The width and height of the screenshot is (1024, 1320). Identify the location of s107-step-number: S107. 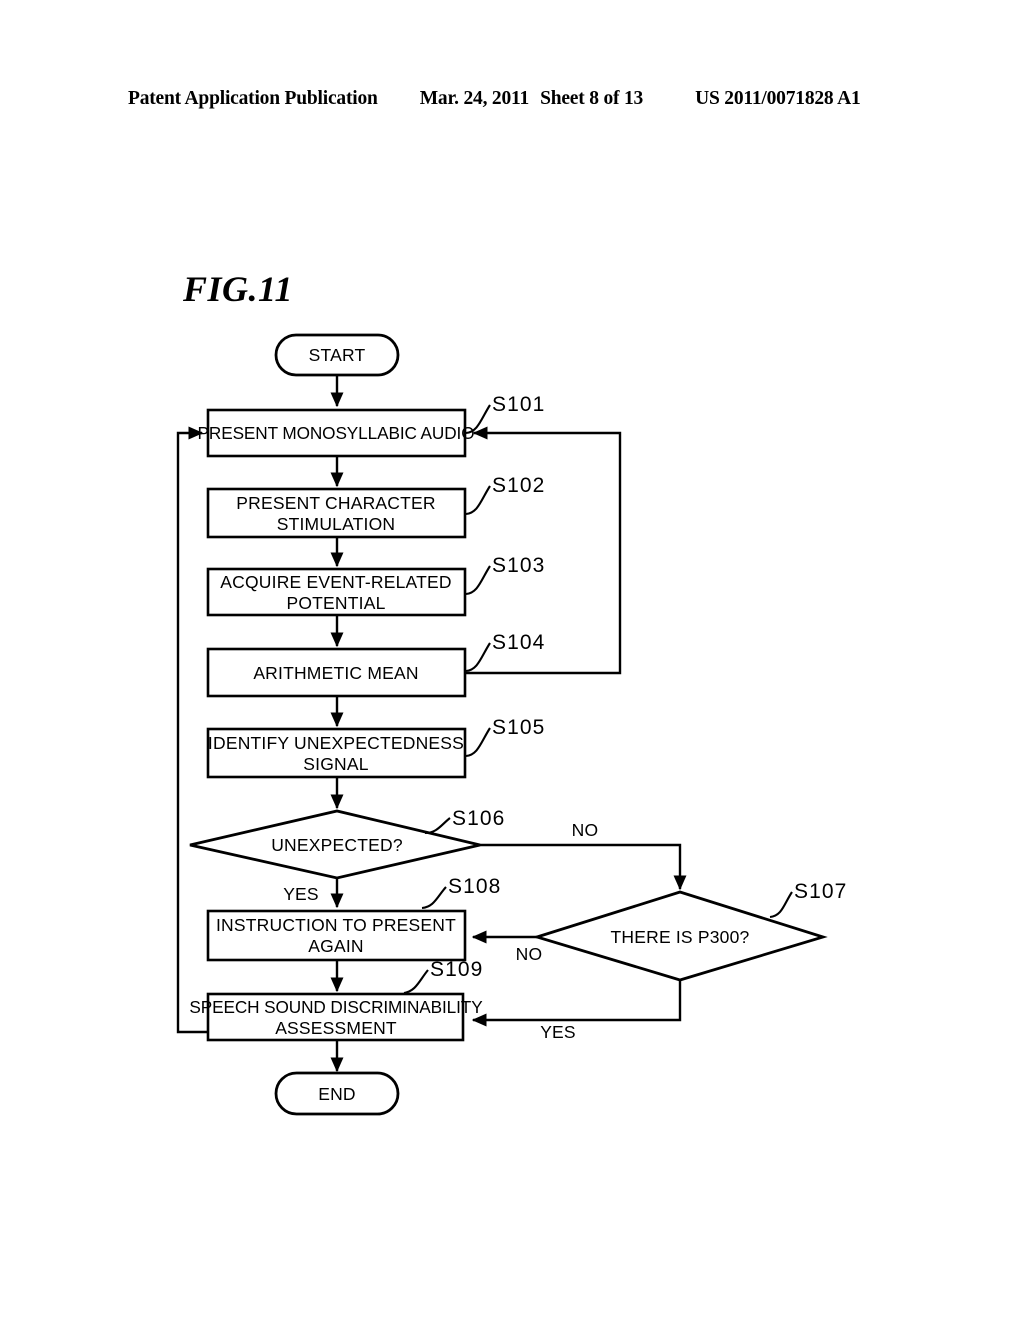
(820, 891).